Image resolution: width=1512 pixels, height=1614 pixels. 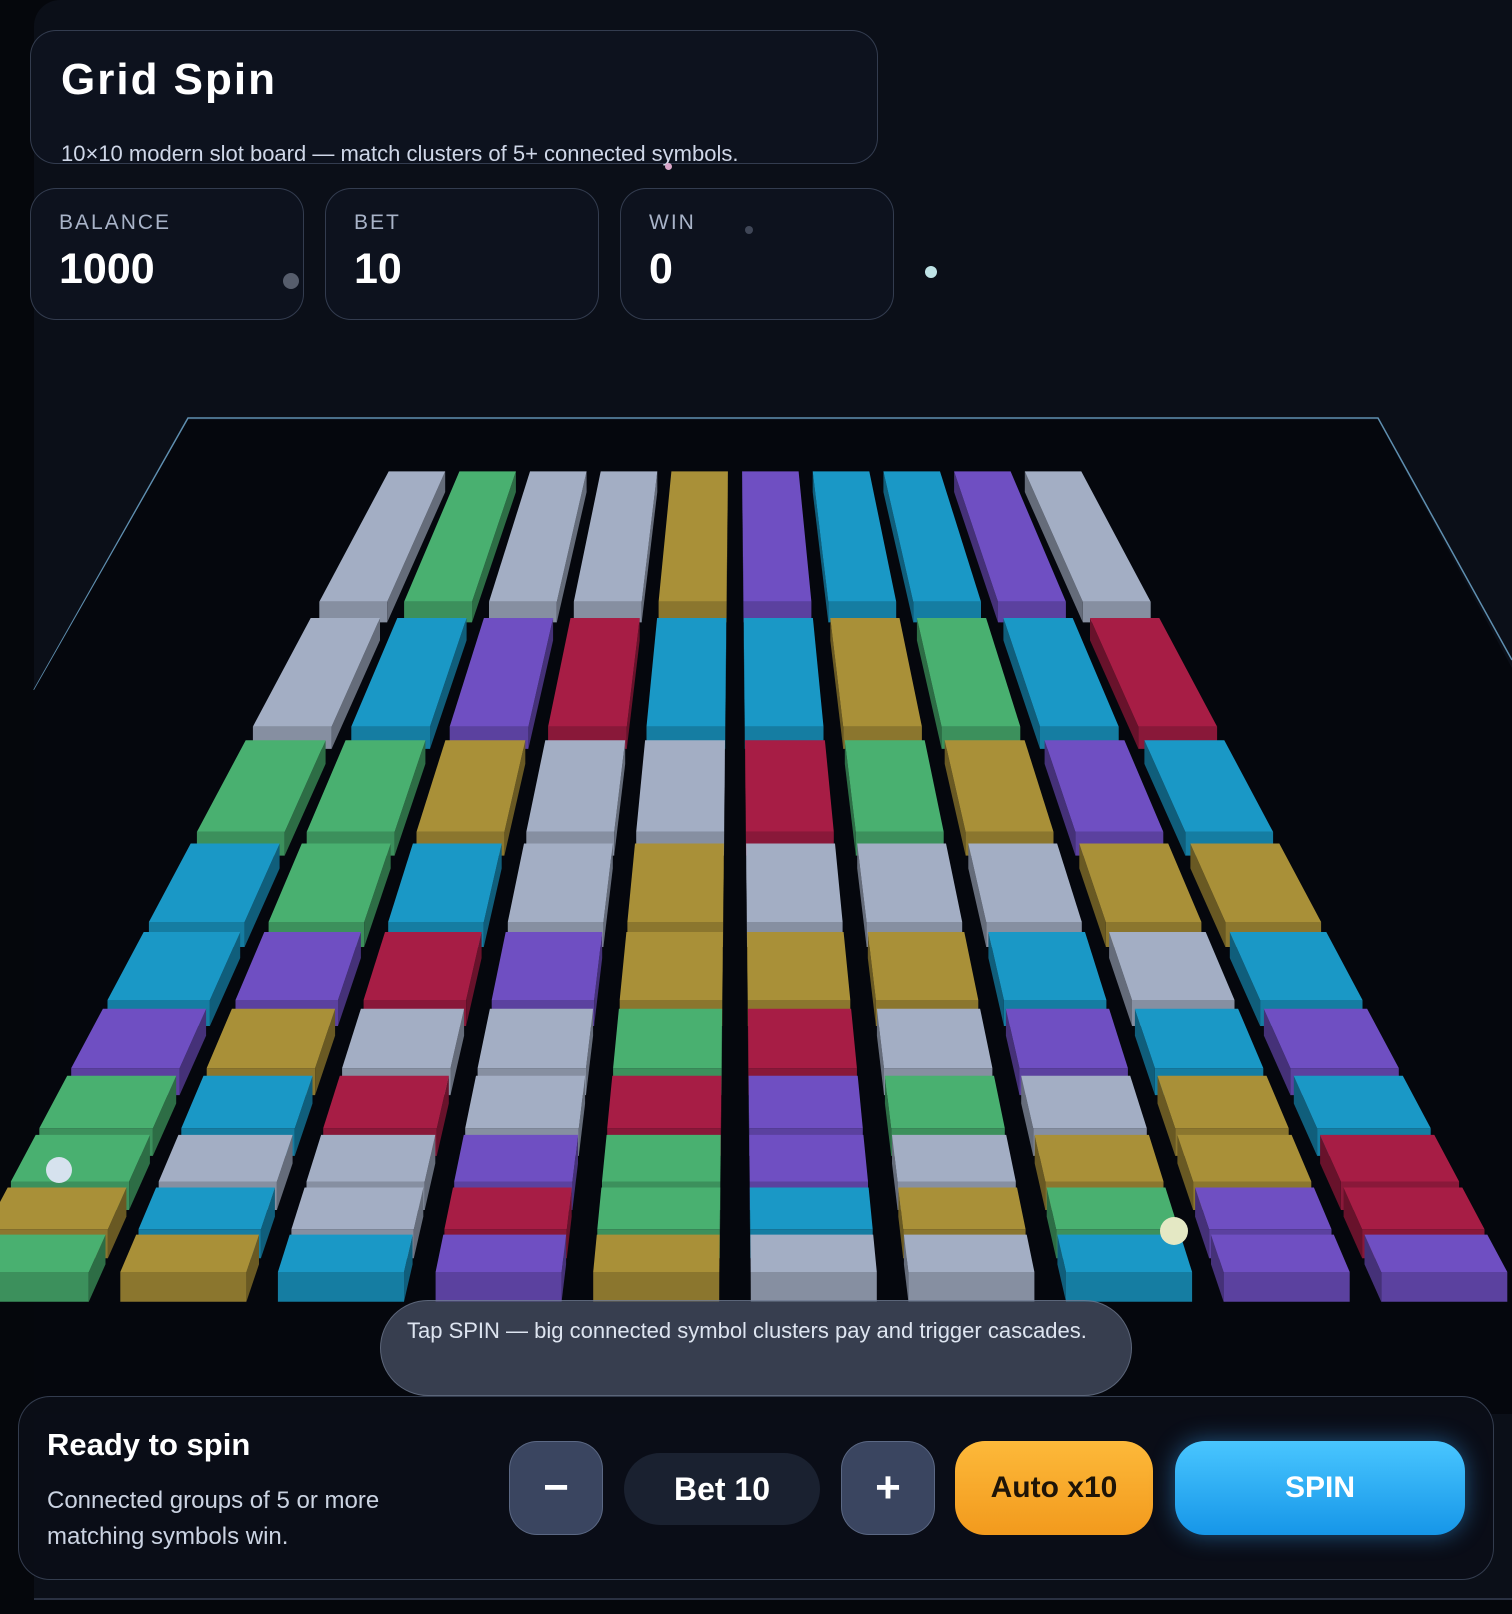 I want to click on bet-display: Bet 10, so click(x=722, y=1489).